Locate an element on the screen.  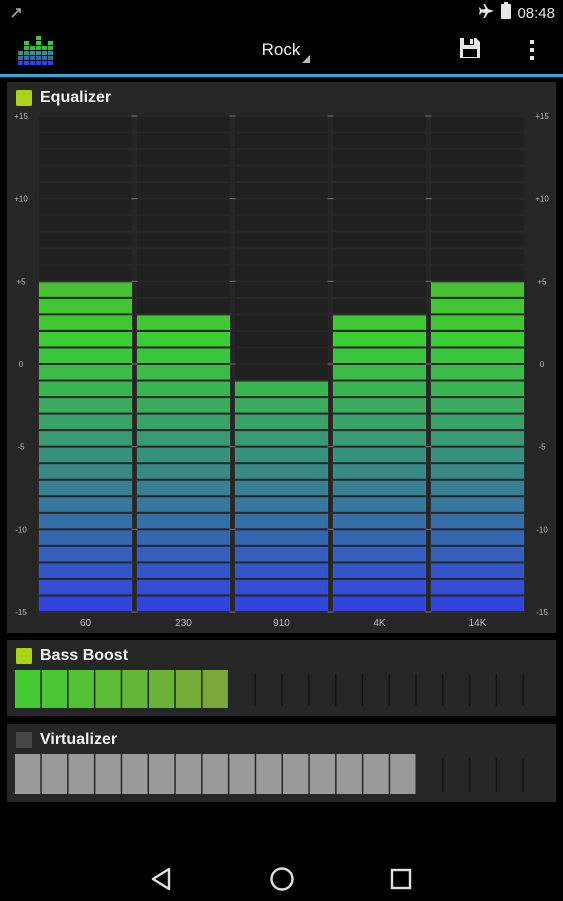
preset-label: Rock is located at coordinates (281, 49).